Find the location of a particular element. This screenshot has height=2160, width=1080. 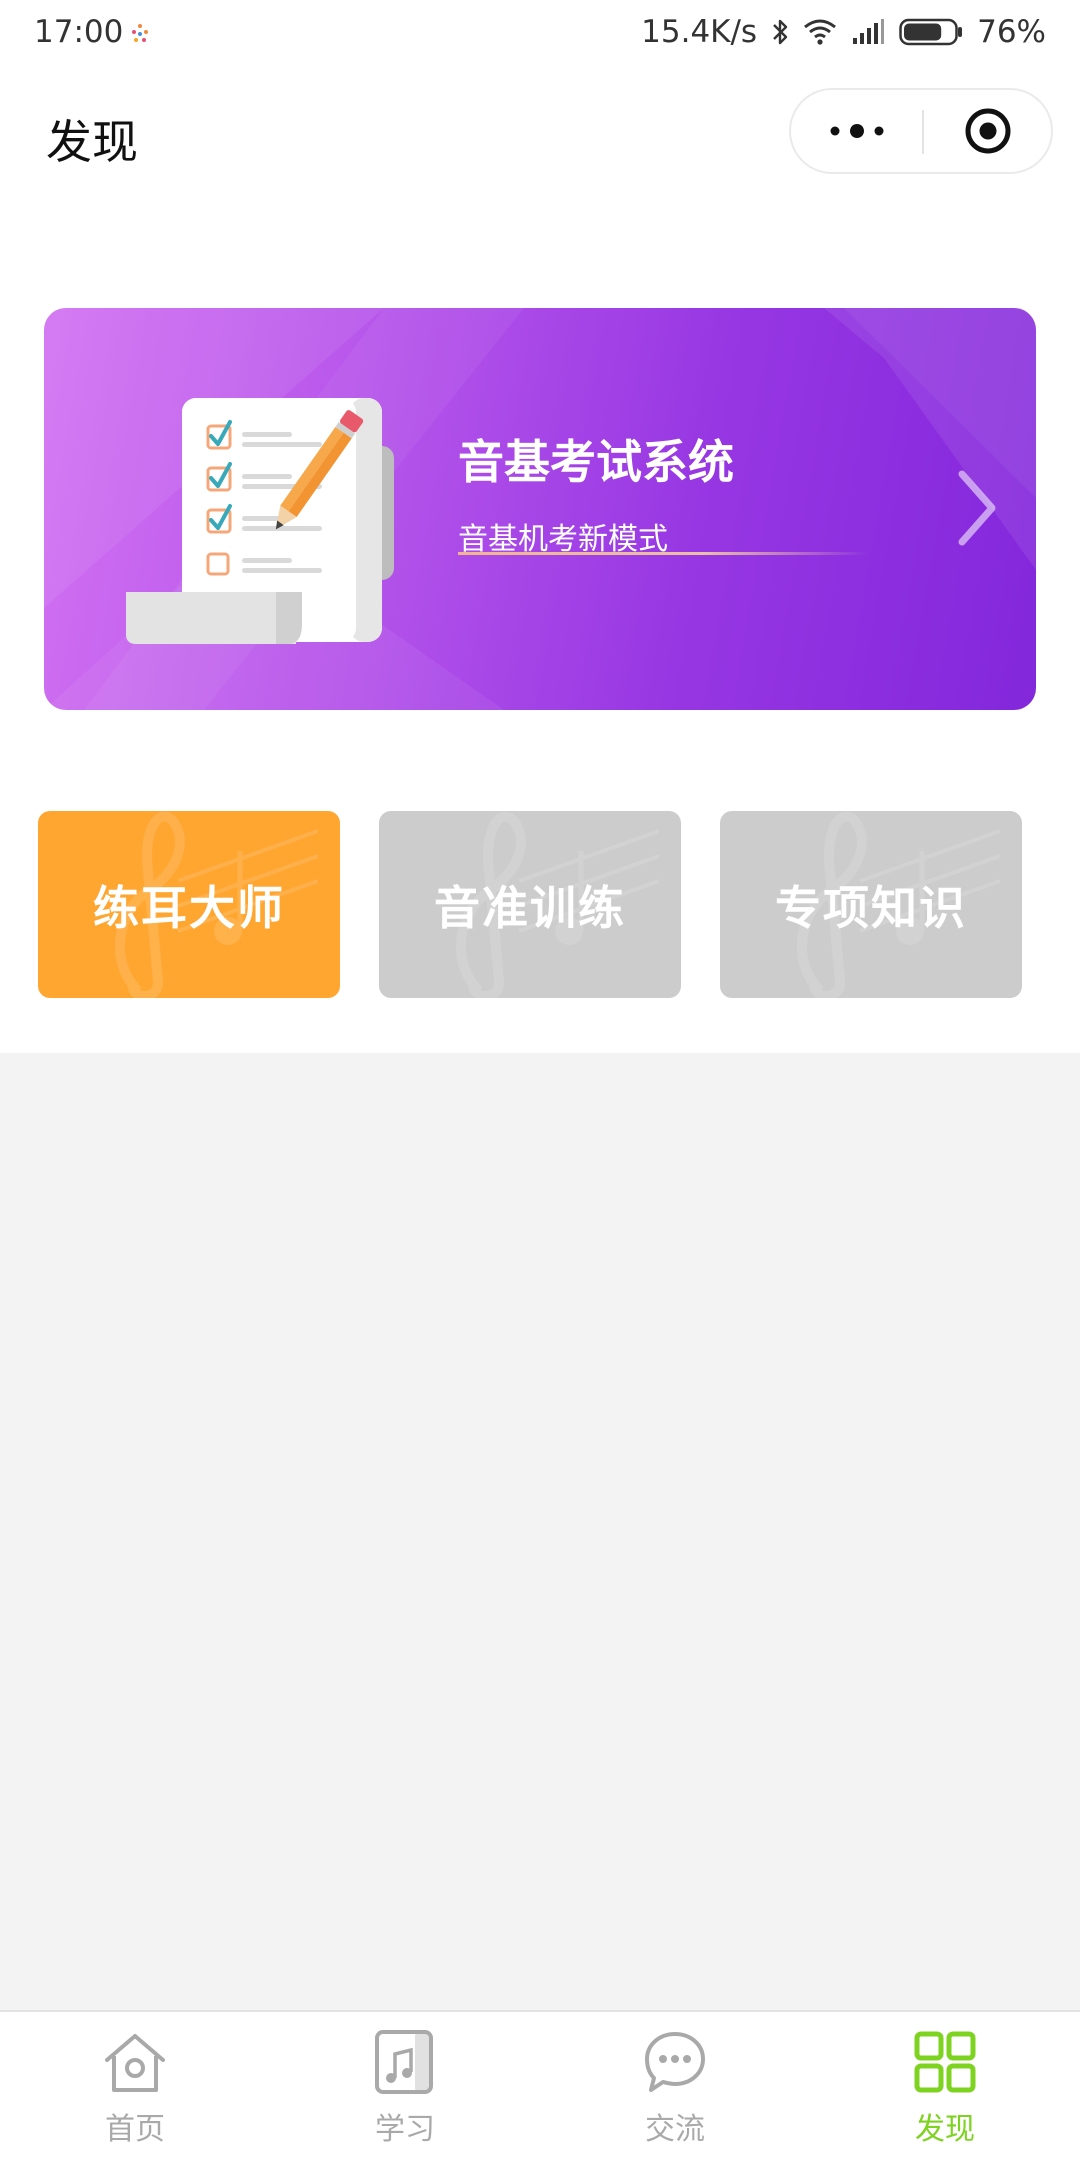

tab-discover: 发现 is located at coordinates (945, 2086).